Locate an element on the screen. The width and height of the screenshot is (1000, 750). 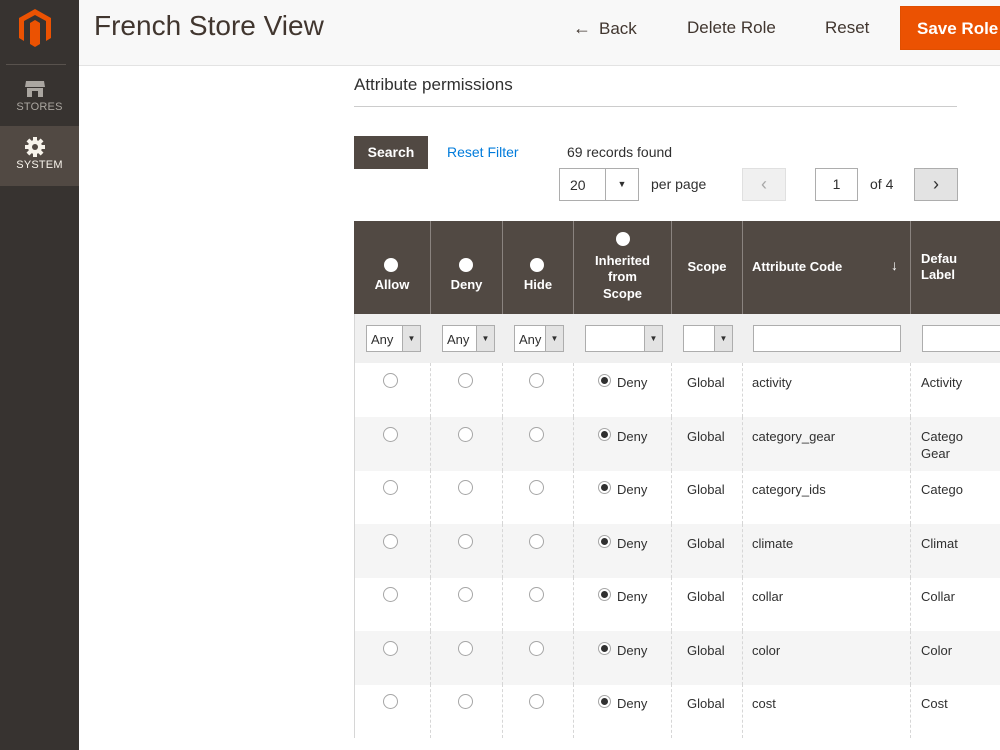
column-header-attribute-code: Attribute Code ↓ is located at coordinates (827, 267).